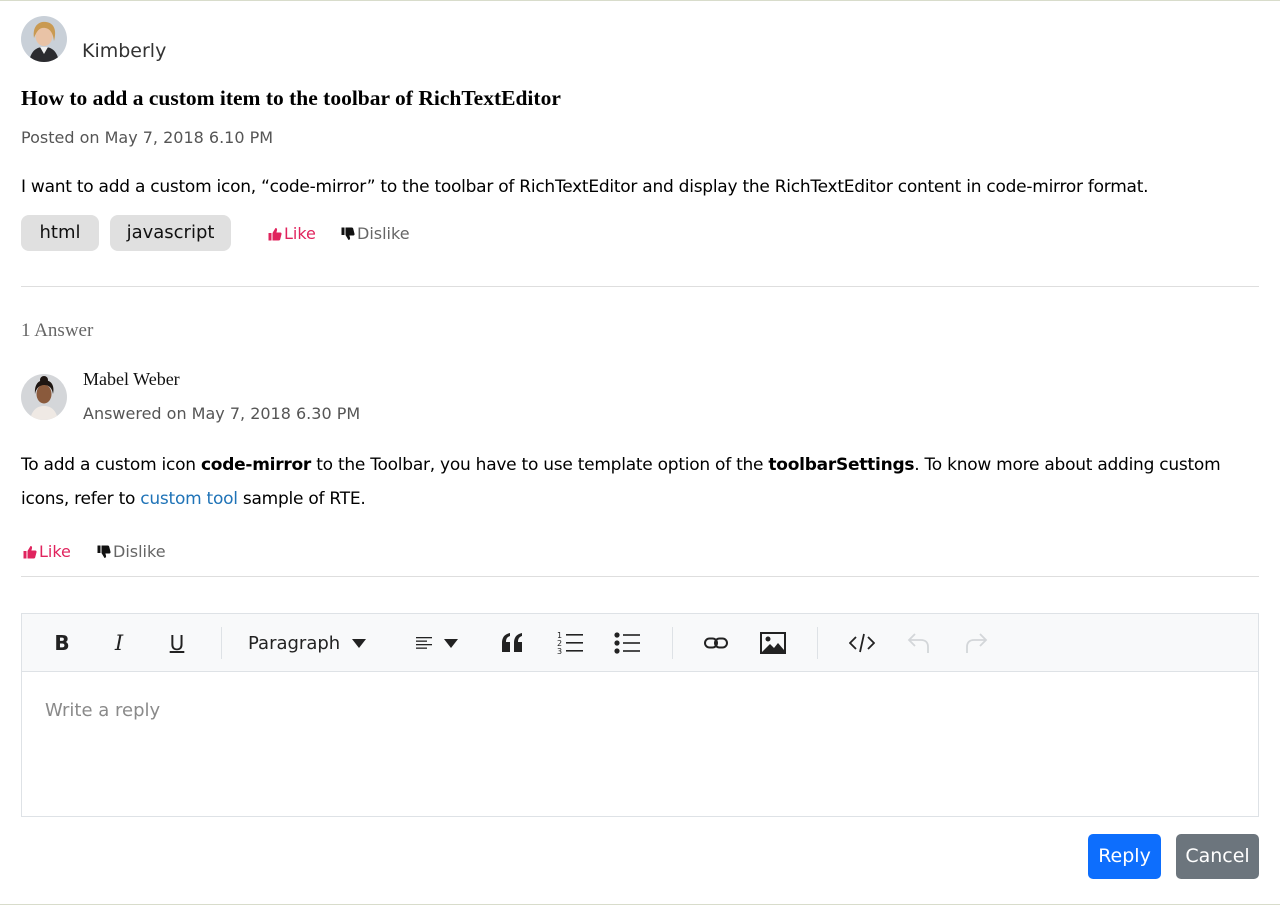  I want to click on underline-button: U, so click(177, 643).